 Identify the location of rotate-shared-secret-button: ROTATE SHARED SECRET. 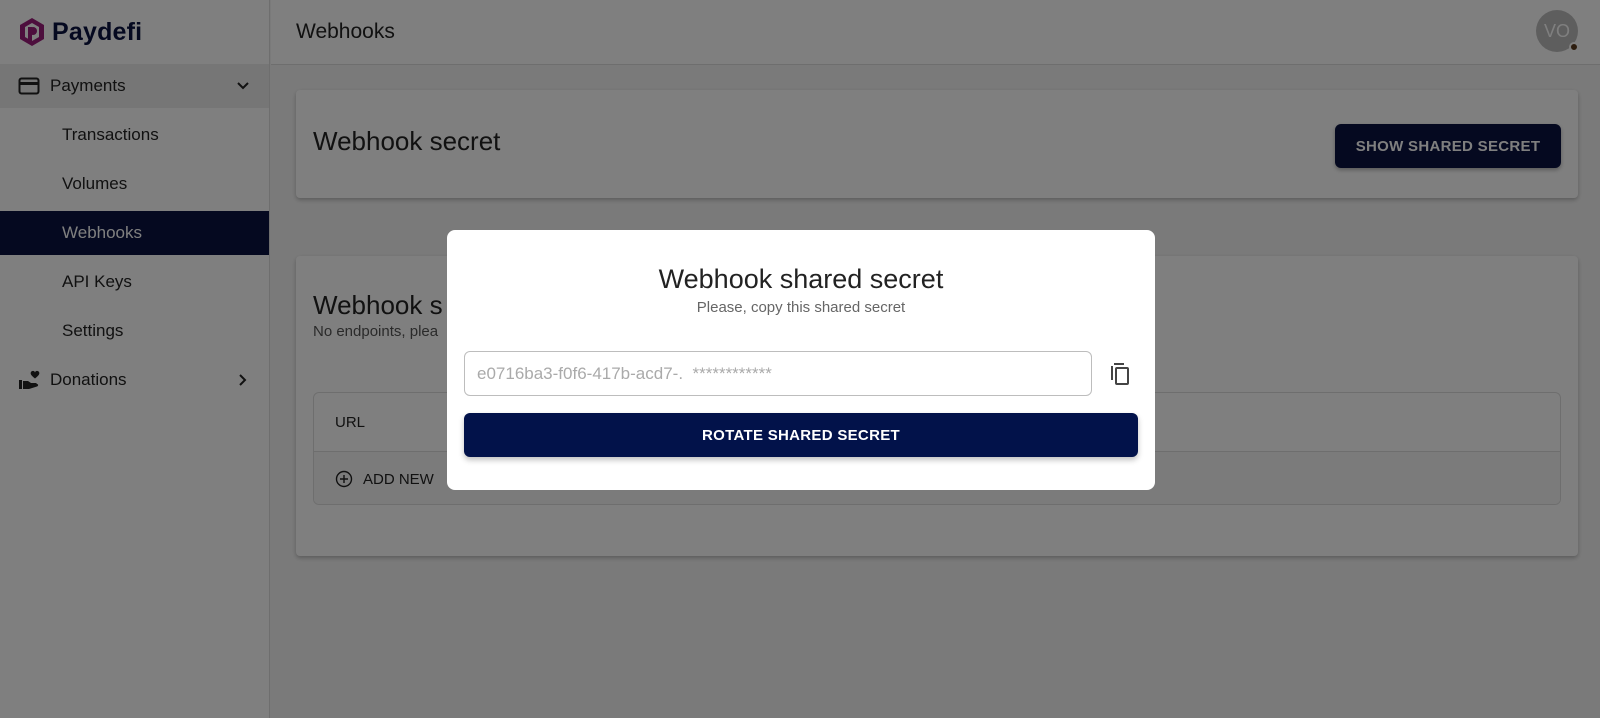
(801, 435).